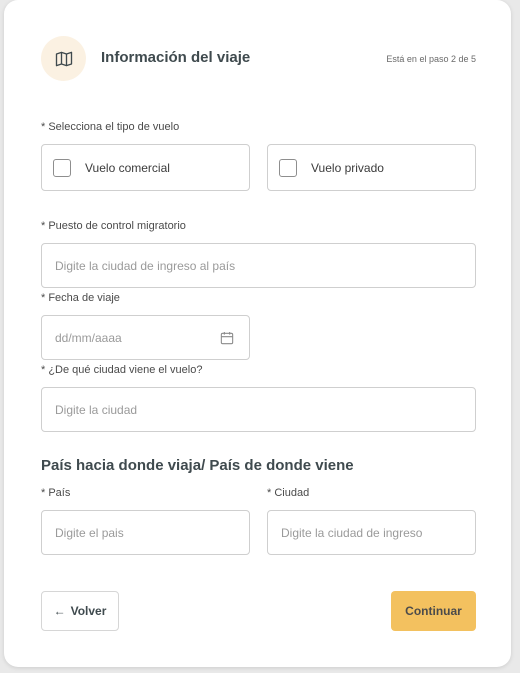  Describe the element at coordinates (63, 58) in the screenshot. I see `map-icon` at that location.